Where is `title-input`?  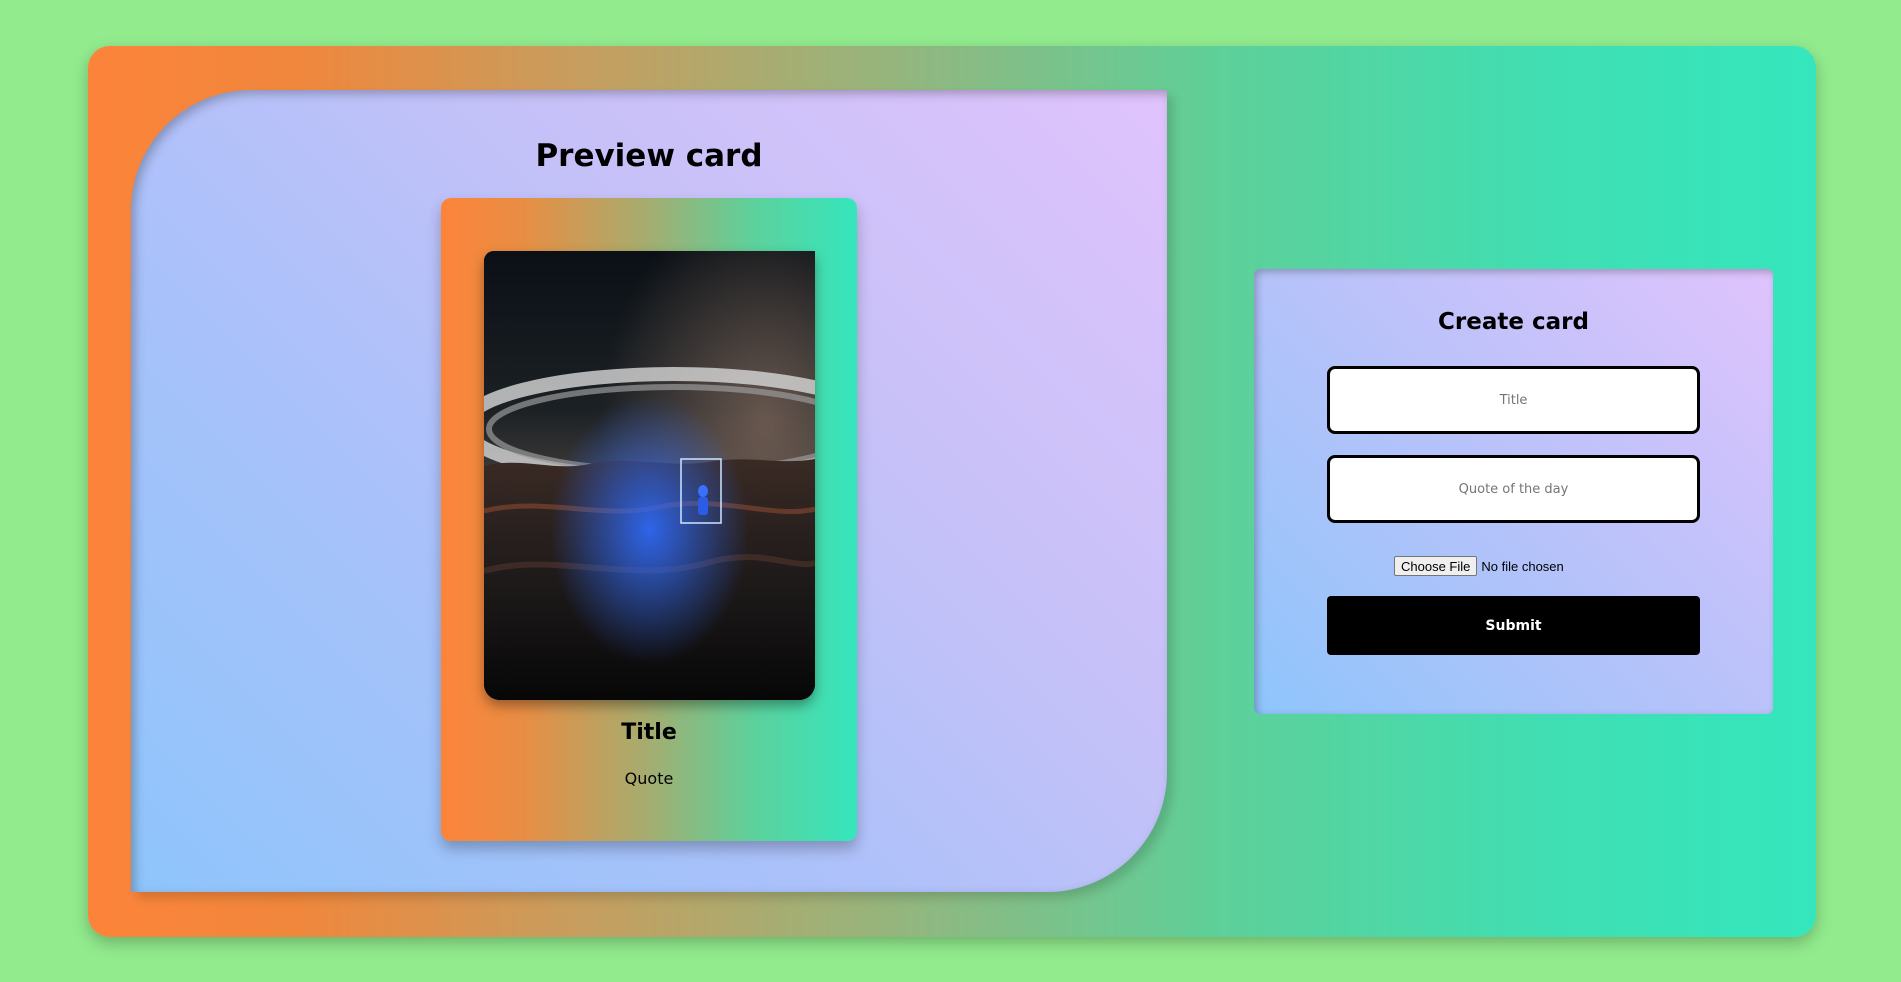 title-input is located at coordinates (1513, 400).